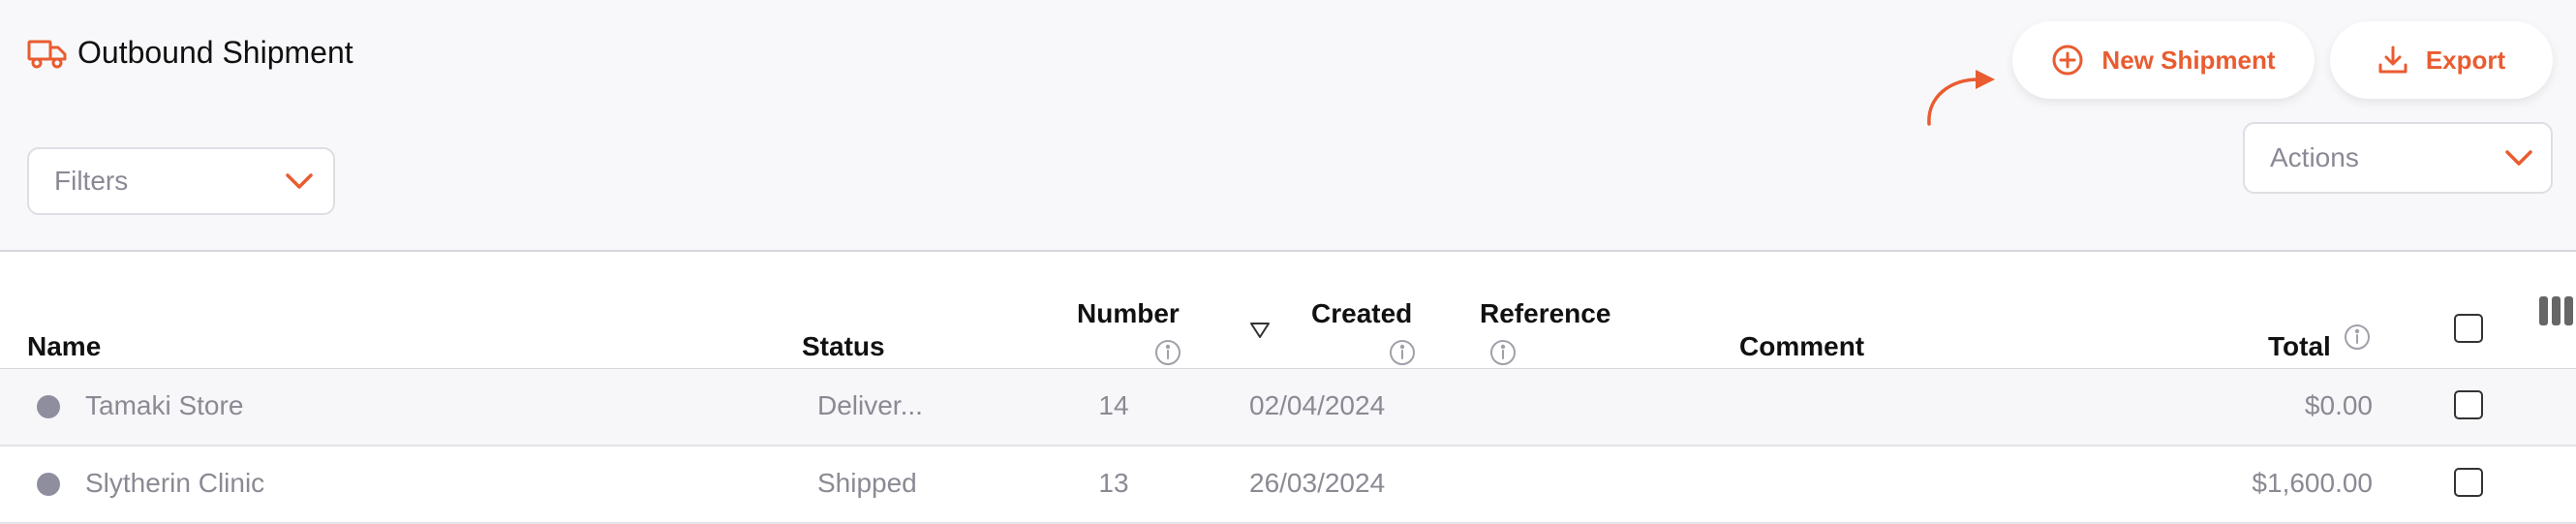 This screenshot has height=524, width=2576. What do you see at coordinates (2398, 158) in the screenshot?
I see `actions-dropdown: Actions` at bounding box center [2398, 158].